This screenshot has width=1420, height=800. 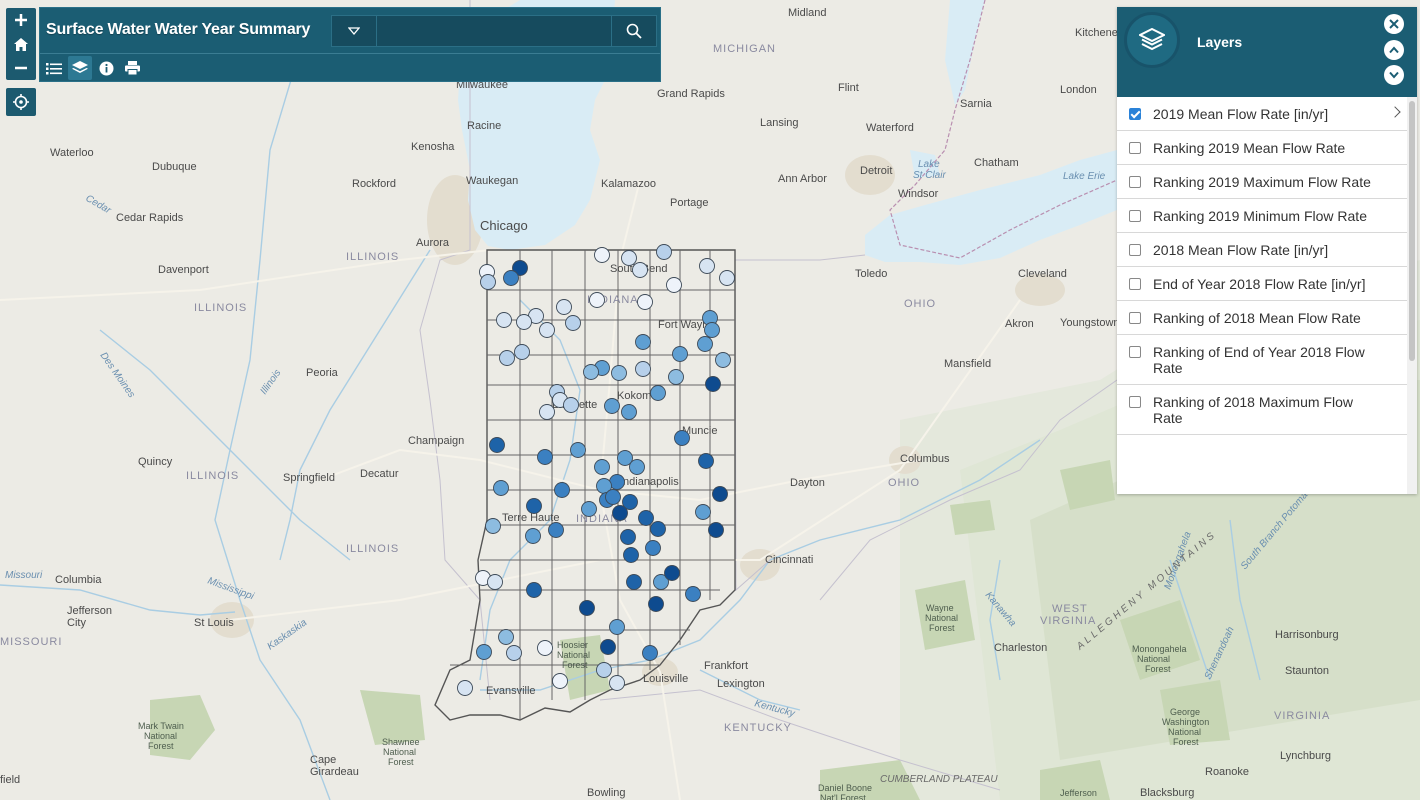 What do you see at coordinates (1262, 318) in the screenshot?
I see `layer-item: Ranking of 2018 Mean Flow Rate` at bounding box center [1262, 318].